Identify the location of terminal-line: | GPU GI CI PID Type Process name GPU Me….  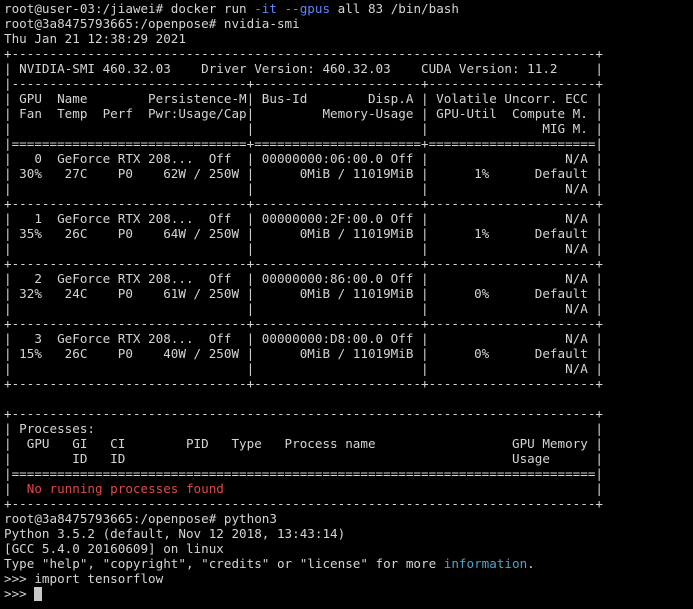
(348, 443).